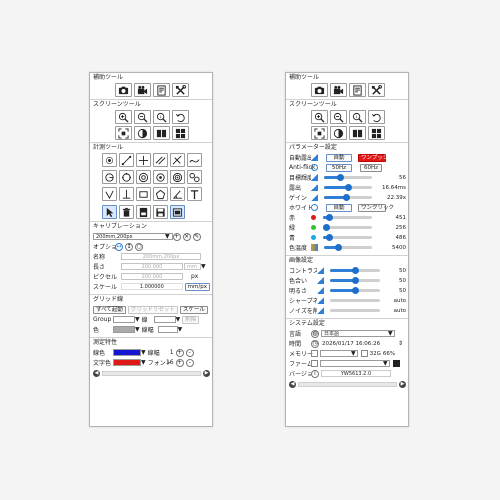  What do you see at coordinates (143, 160) in the screenshot?
I see `crosshair-tool` at bounding box center [143, 160].